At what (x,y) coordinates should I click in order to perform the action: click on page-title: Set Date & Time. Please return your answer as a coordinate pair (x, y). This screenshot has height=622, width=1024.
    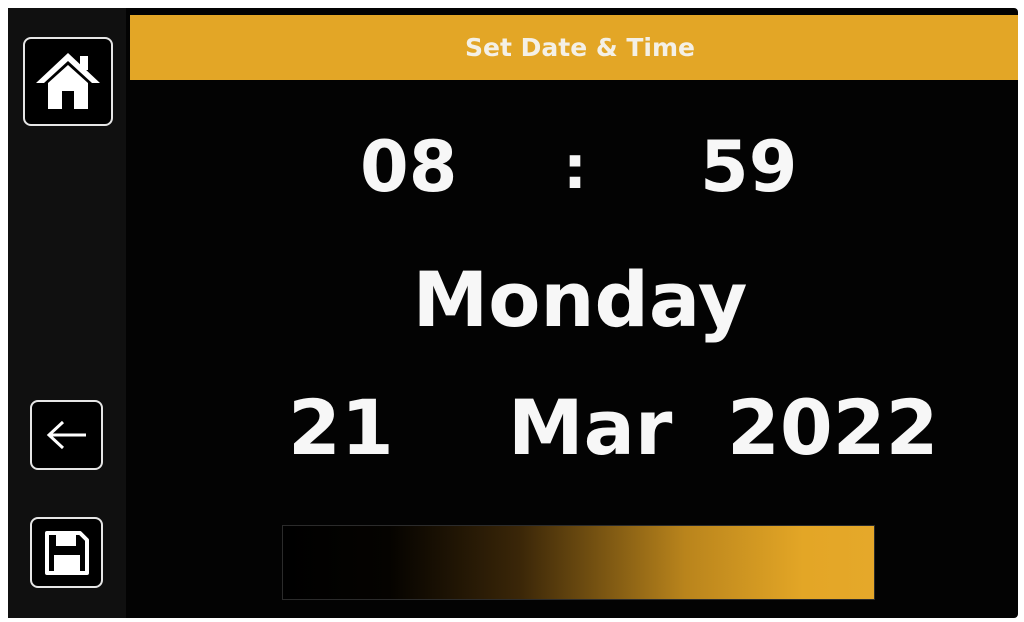
    Looking at the image, I should click on (580, 47).